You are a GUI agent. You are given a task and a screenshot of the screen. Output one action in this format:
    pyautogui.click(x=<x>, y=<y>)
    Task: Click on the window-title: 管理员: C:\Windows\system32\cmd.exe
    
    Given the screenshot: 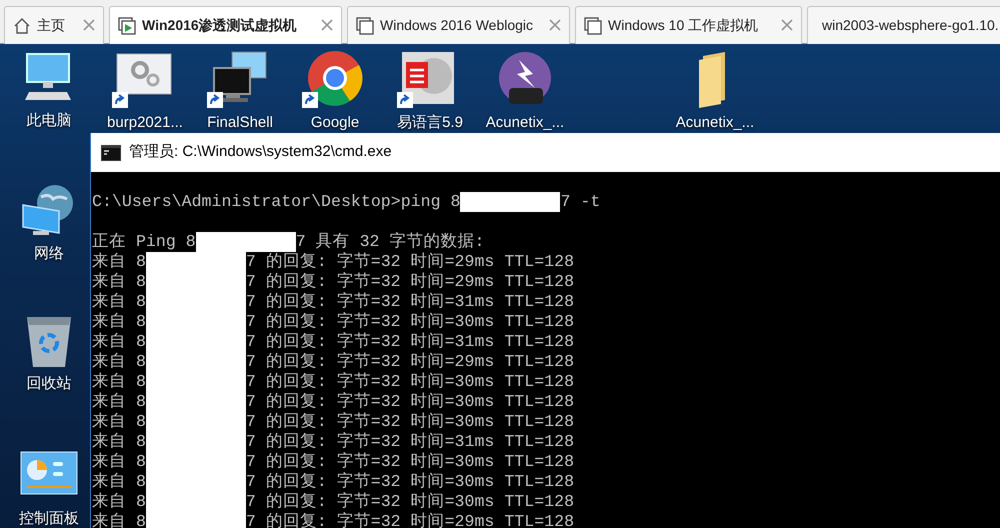 What is the action you would take?
    pyautogui.click(x=260, y=152)
    